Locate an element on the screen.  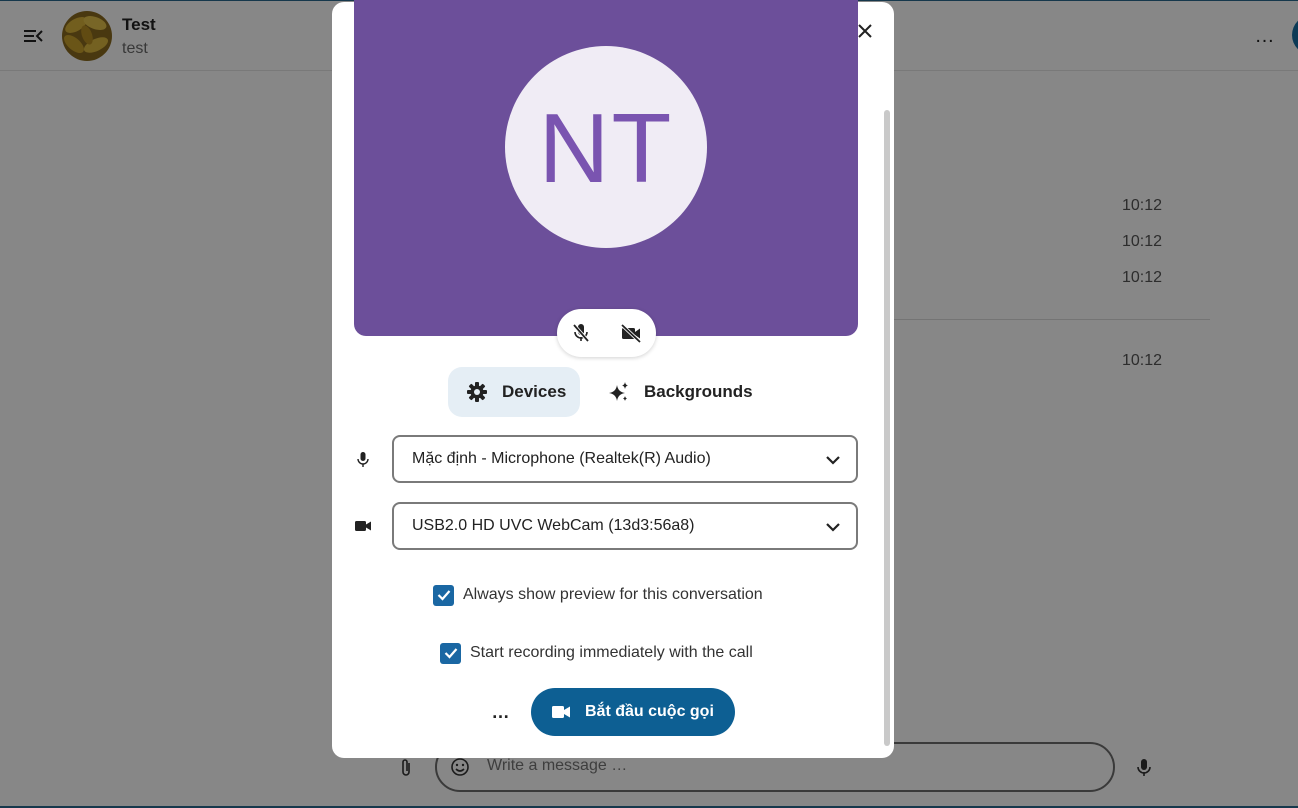
microphone-icon is located at coordinates (363, 460).